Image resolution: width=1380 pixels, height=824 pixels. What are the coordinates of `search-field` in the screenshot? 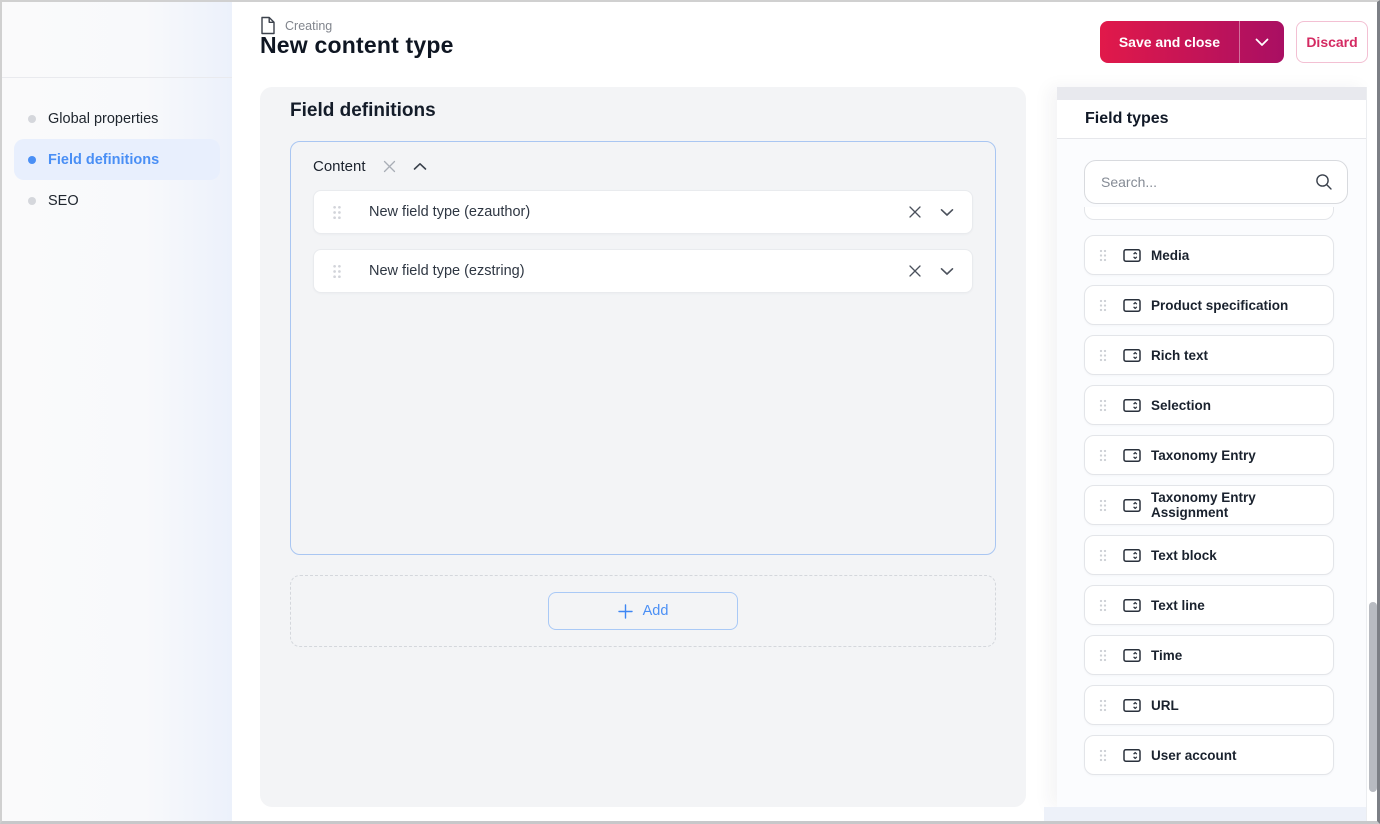 It's located at (1216, 182).